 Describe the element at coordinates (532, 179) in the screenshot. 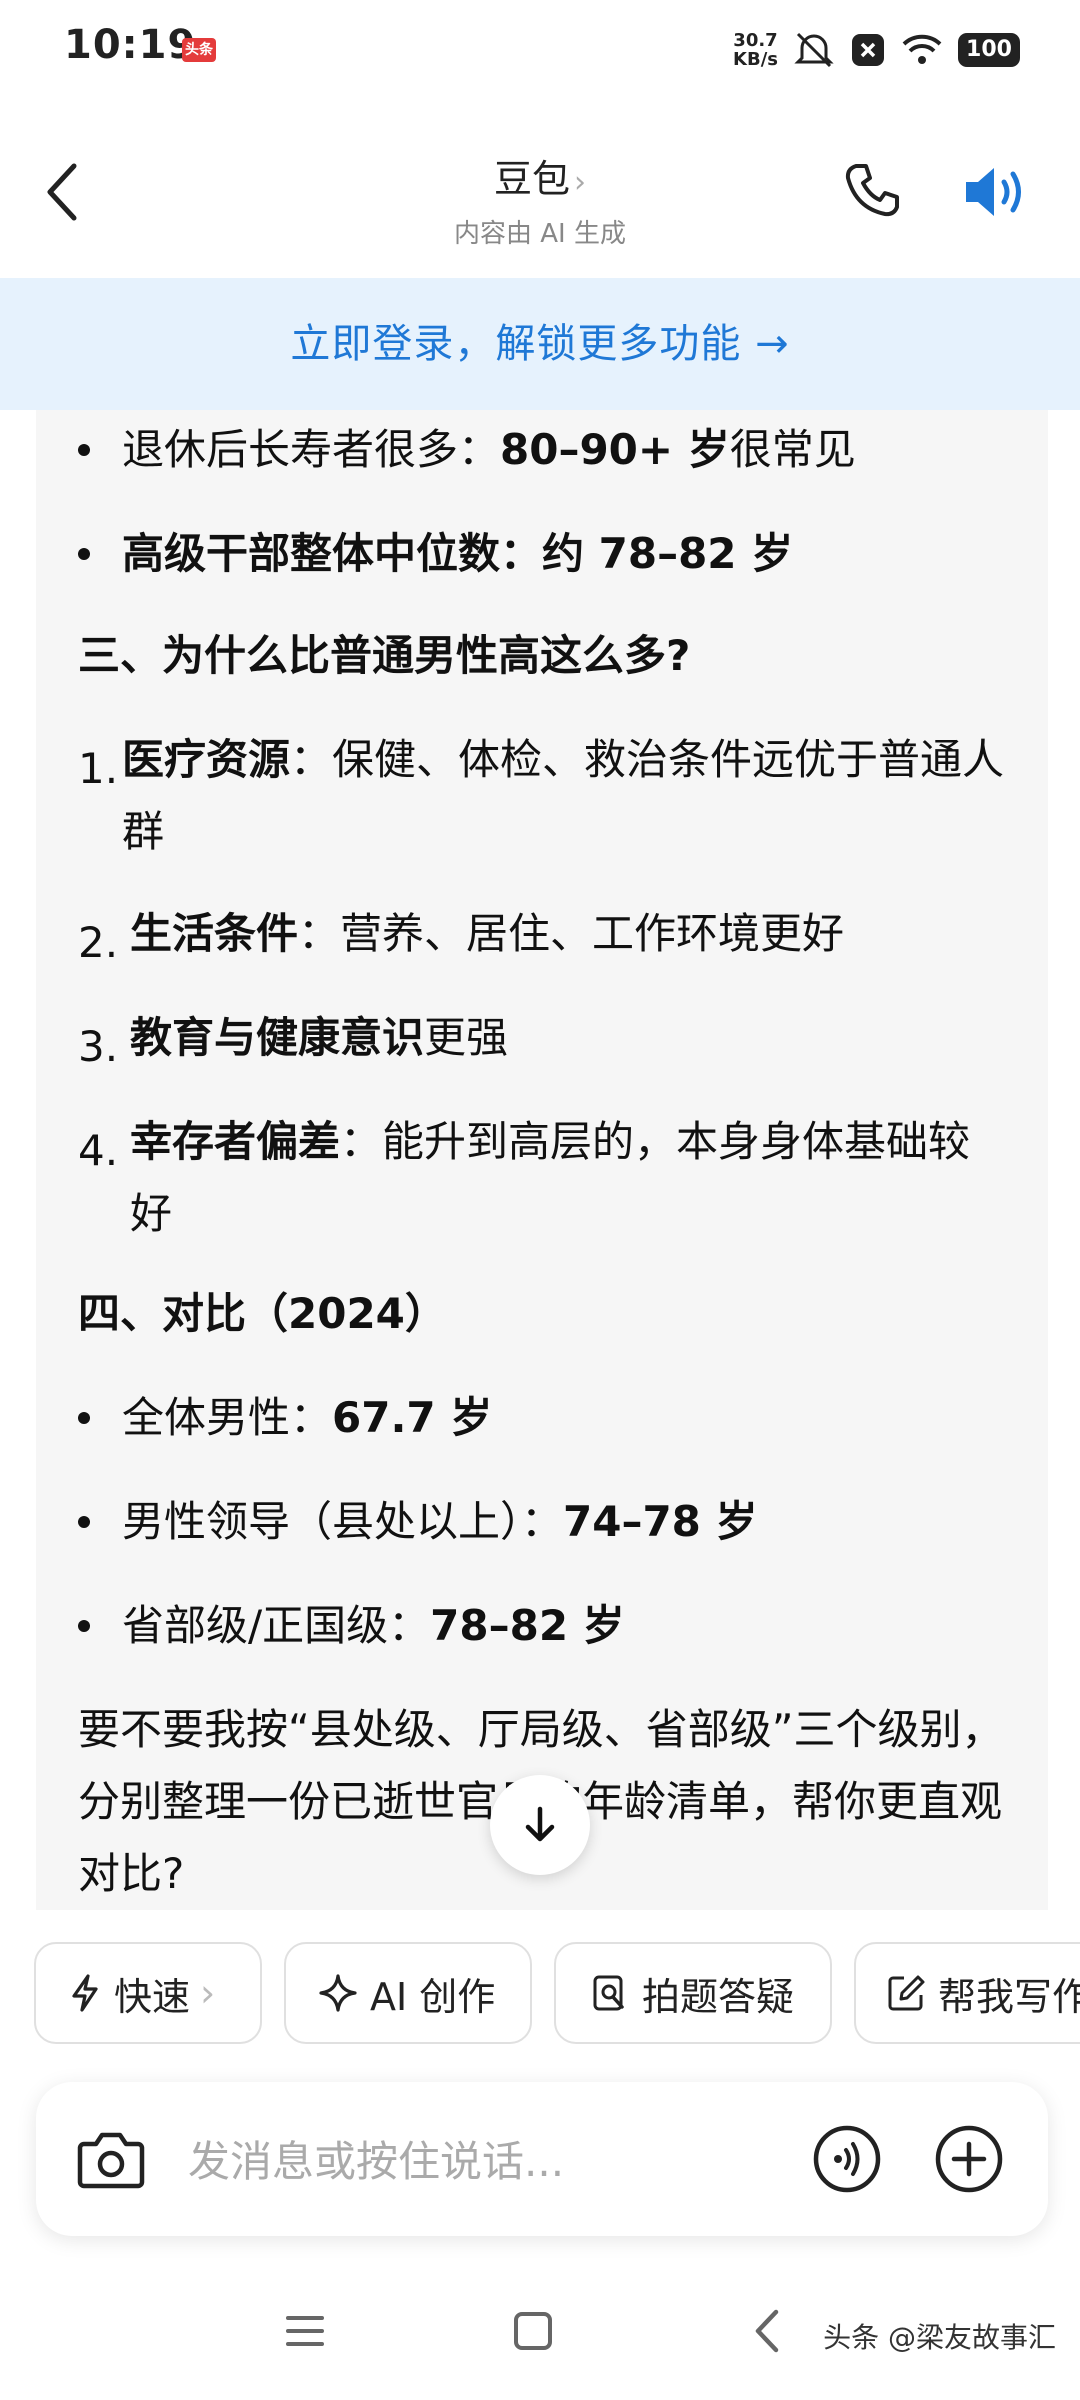

I see `bot-name: 豆包` at that location.